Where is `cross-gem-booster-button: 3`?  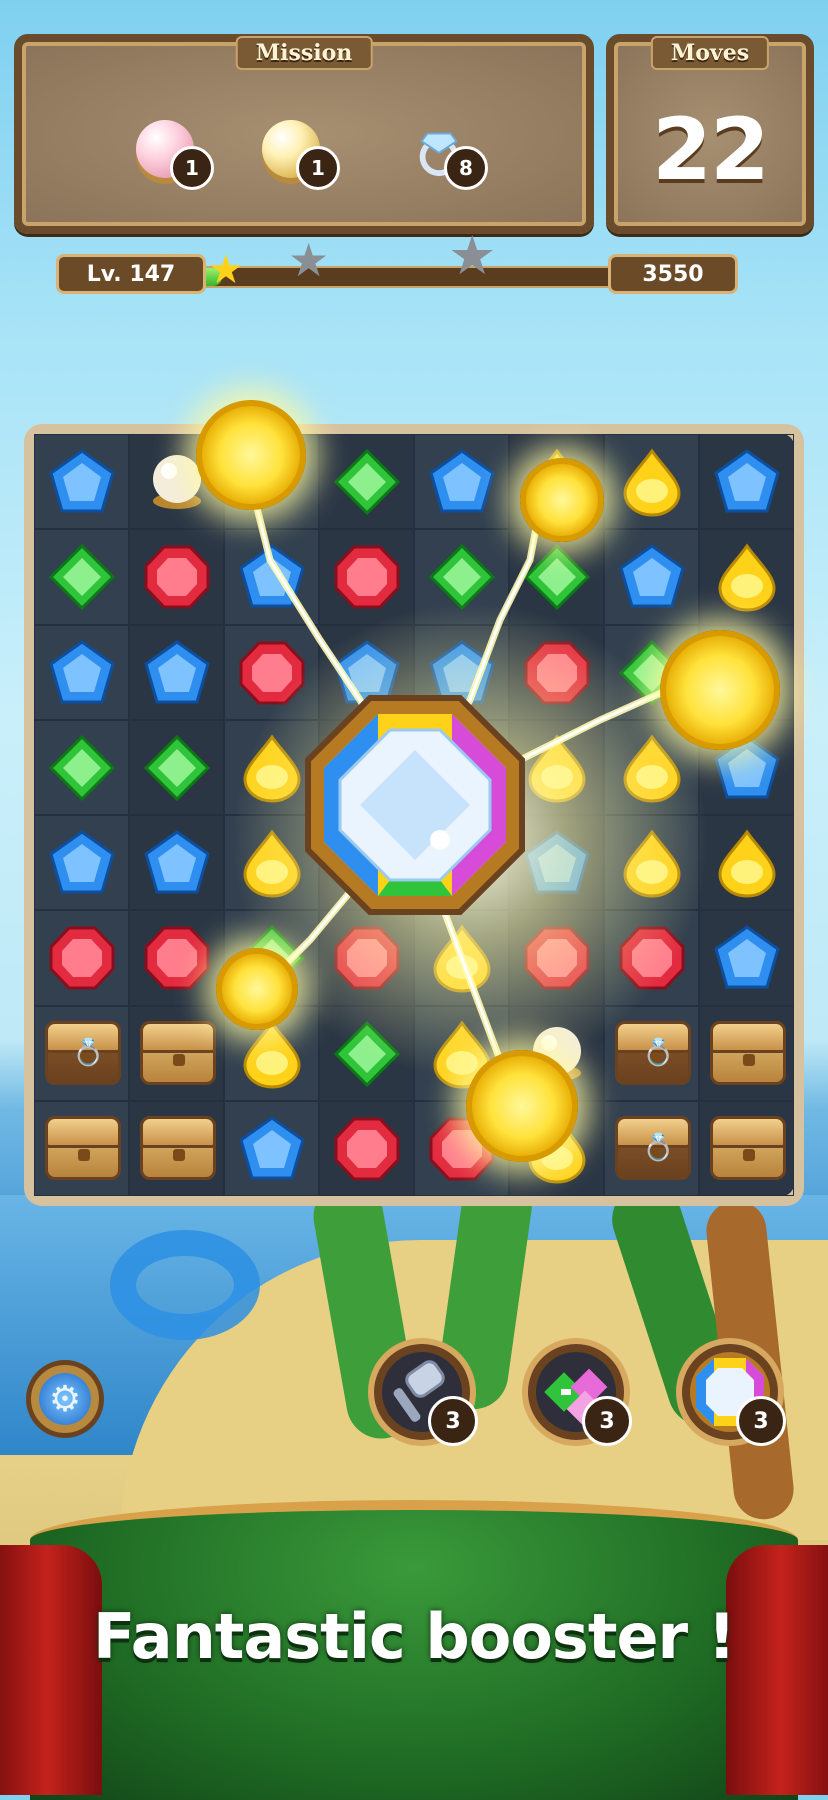 cross-gem-booster-button: 3 is located at coordinates (577, 1392).